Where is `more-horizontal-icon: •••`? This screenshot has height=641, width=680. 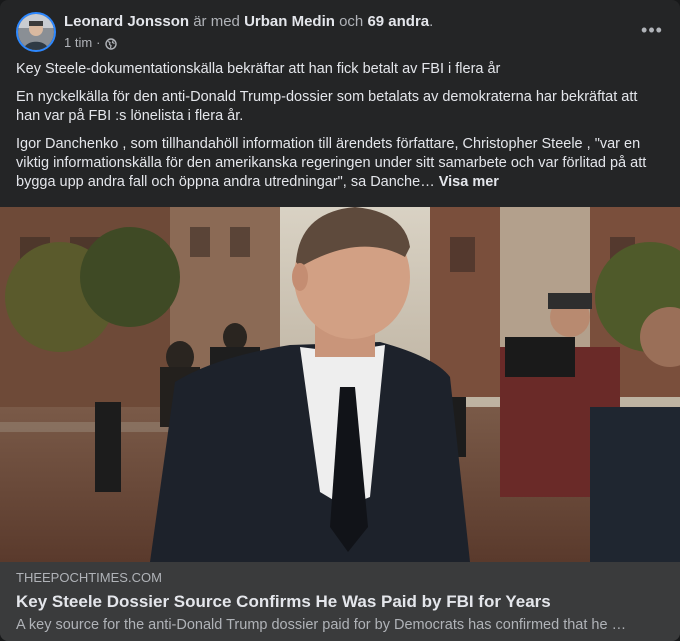 more-horizontal-icon: ••• is located at coordinates (652, 29).